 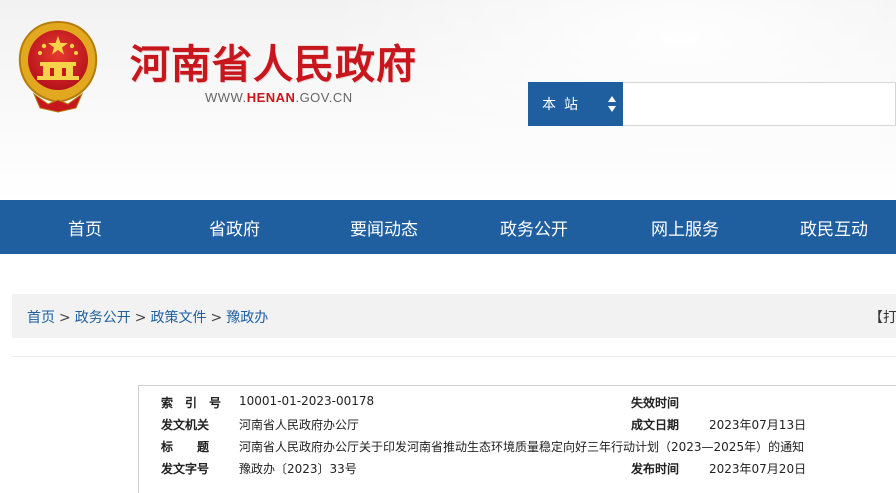 What do you see at coordinates (299, 425) in the screenshot?
I see `issuer-value: 河南省人民政府办公厅` at bounding box center [299, 425].